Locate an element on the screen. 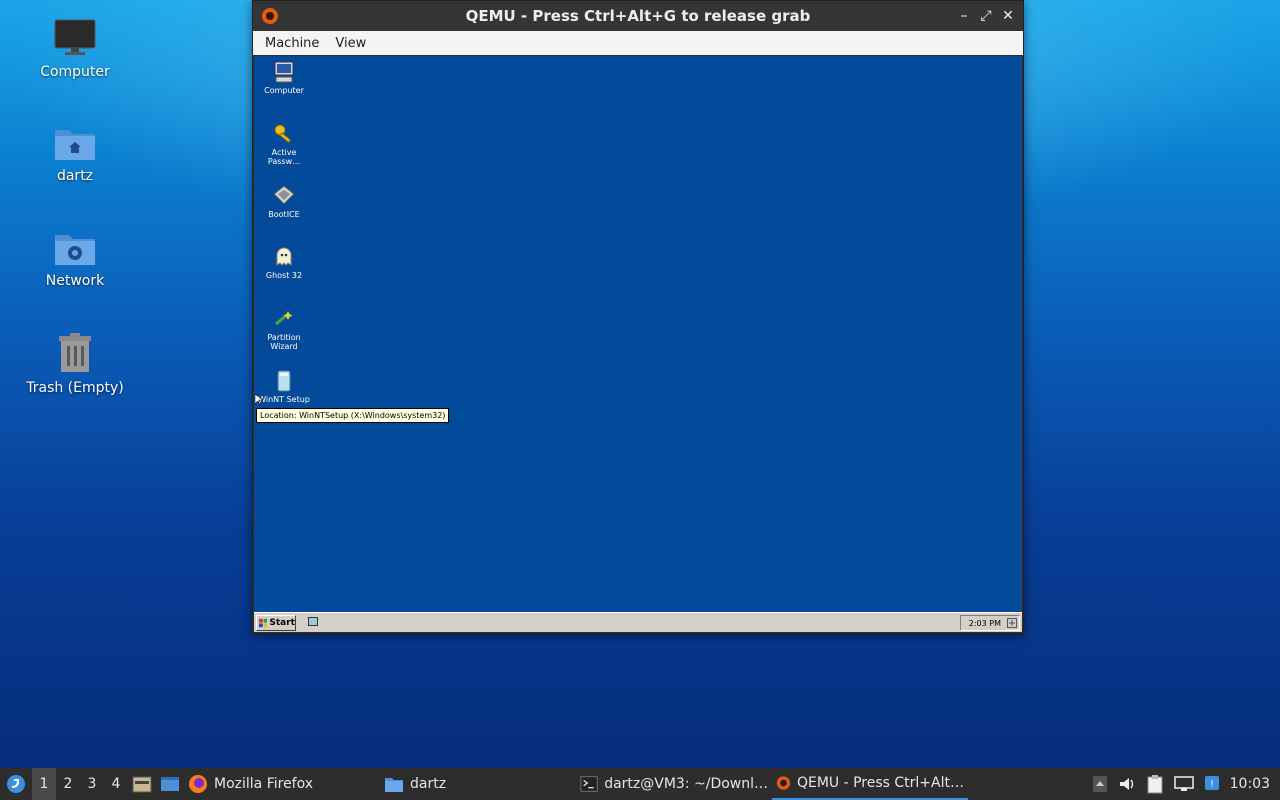 The image size is (1280, 800). guest-icon-winnt-setup: WinNT Setup is located at coordinates (284, 386).